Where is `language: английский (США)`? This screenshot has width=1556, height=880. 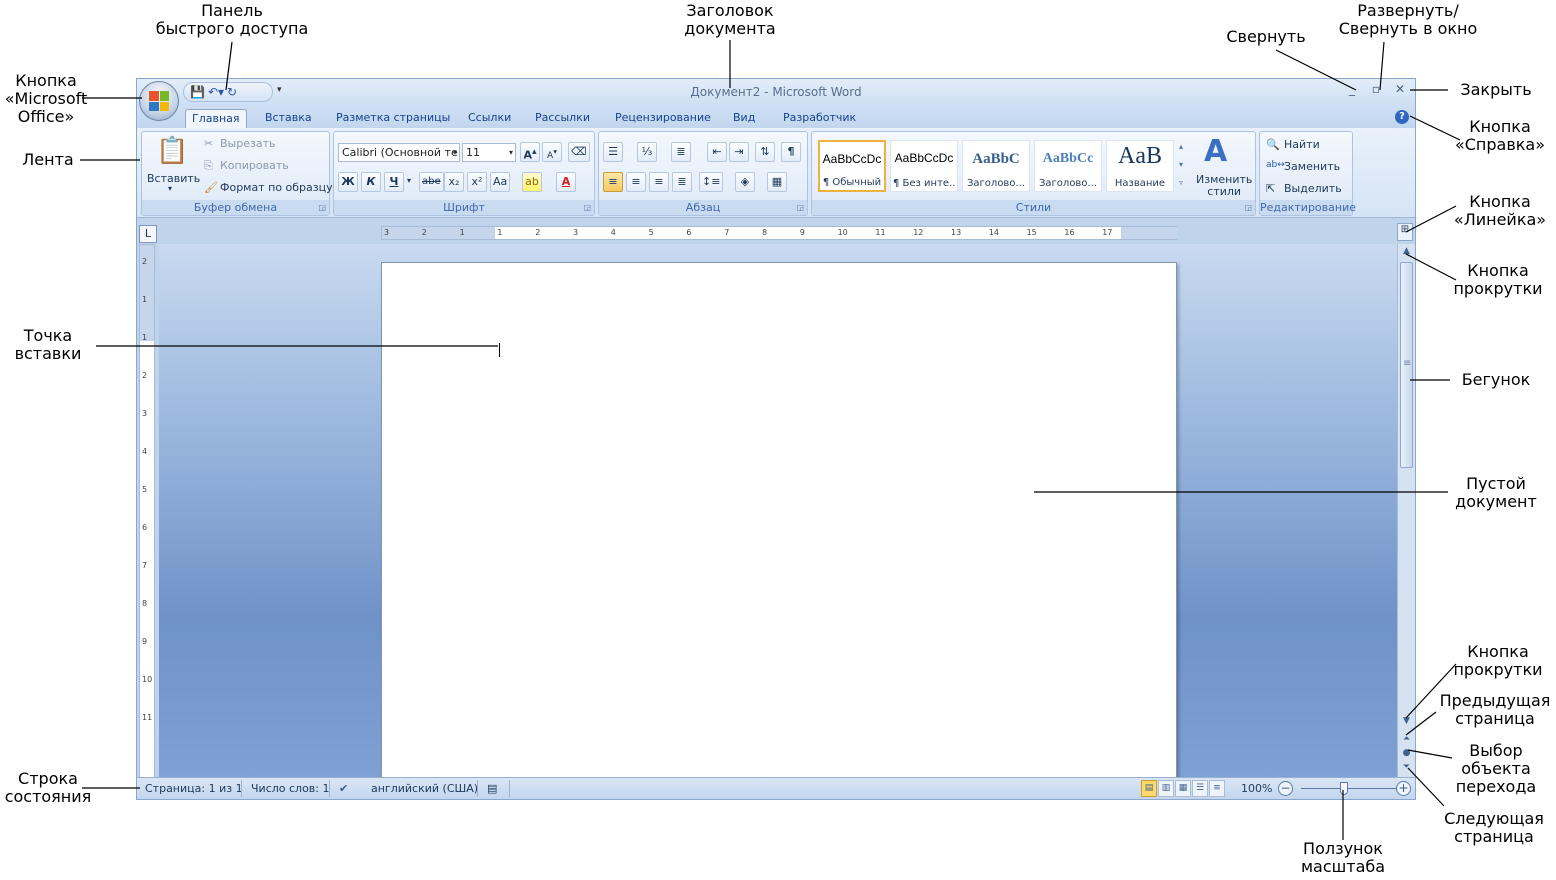
language: английский (США) is located at coordinates (424, 788).